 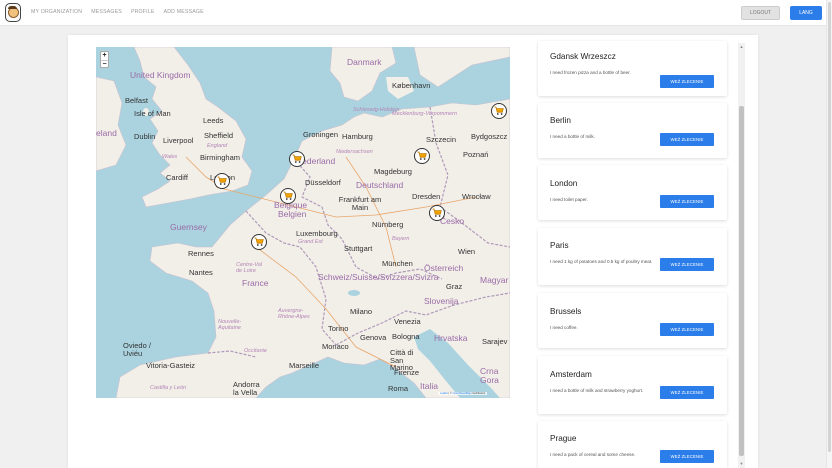 I want to click on map-label-italia: Italia, so click(x=429, y=386).